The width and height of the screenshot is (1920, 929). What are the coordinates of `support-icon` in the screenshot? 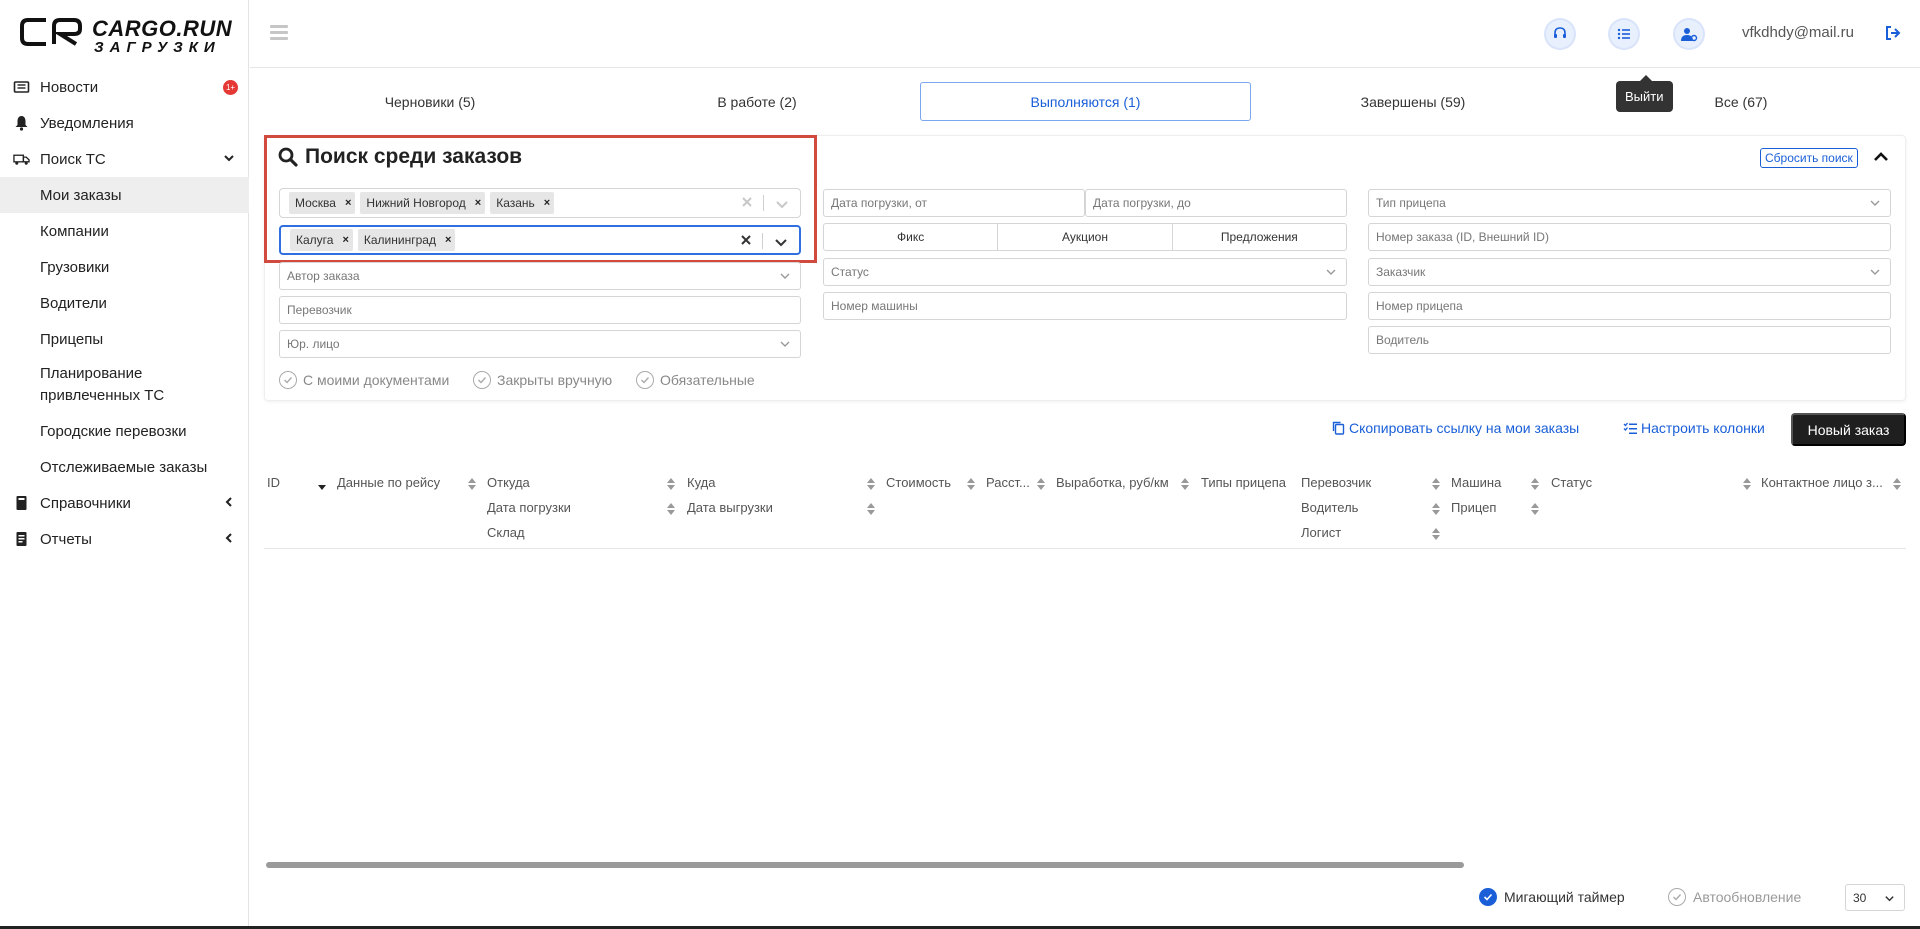 It's located at (1560, 34).